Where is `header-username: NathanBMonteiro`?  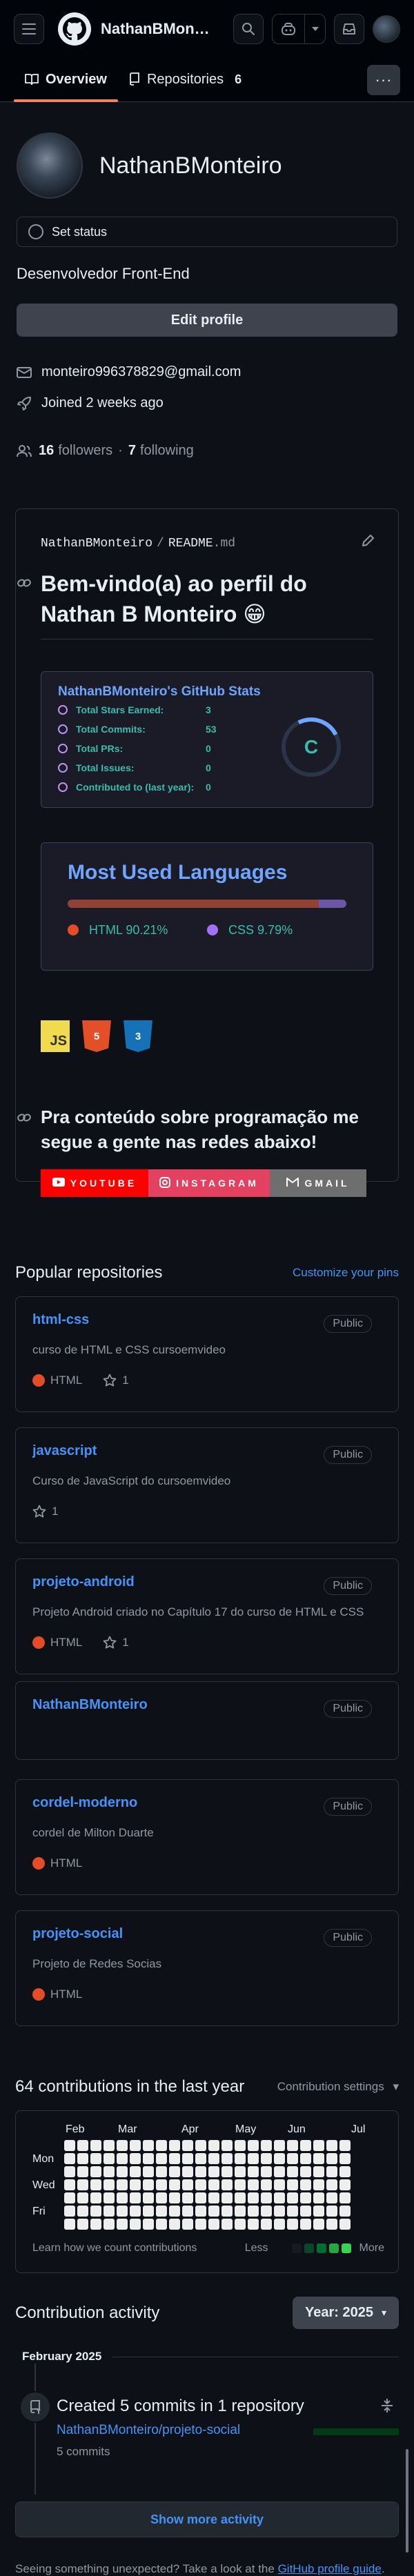 header-username: NathanBMonteiro is located at coordinates (156, 29).